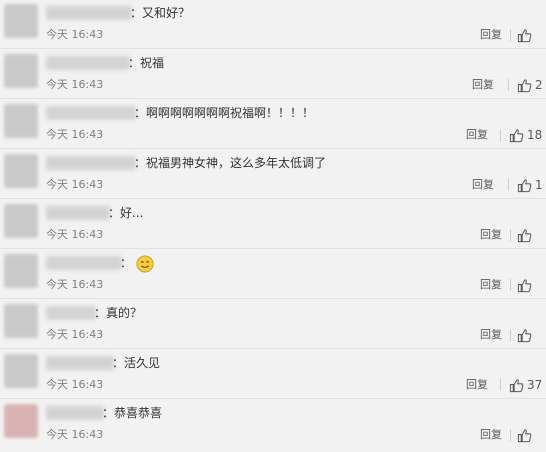  I want to click on comment-row: ：啊啊啊啊啊啊啊祝福啊！！！！ 今天 16:43 回复 18, so click(273, 124).